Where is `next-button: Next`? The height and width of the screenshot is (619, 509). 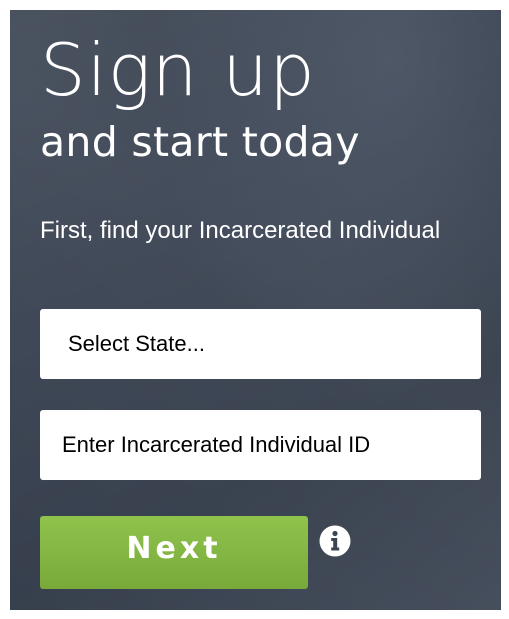 next-button: Next is located at coordinates (174, 552).